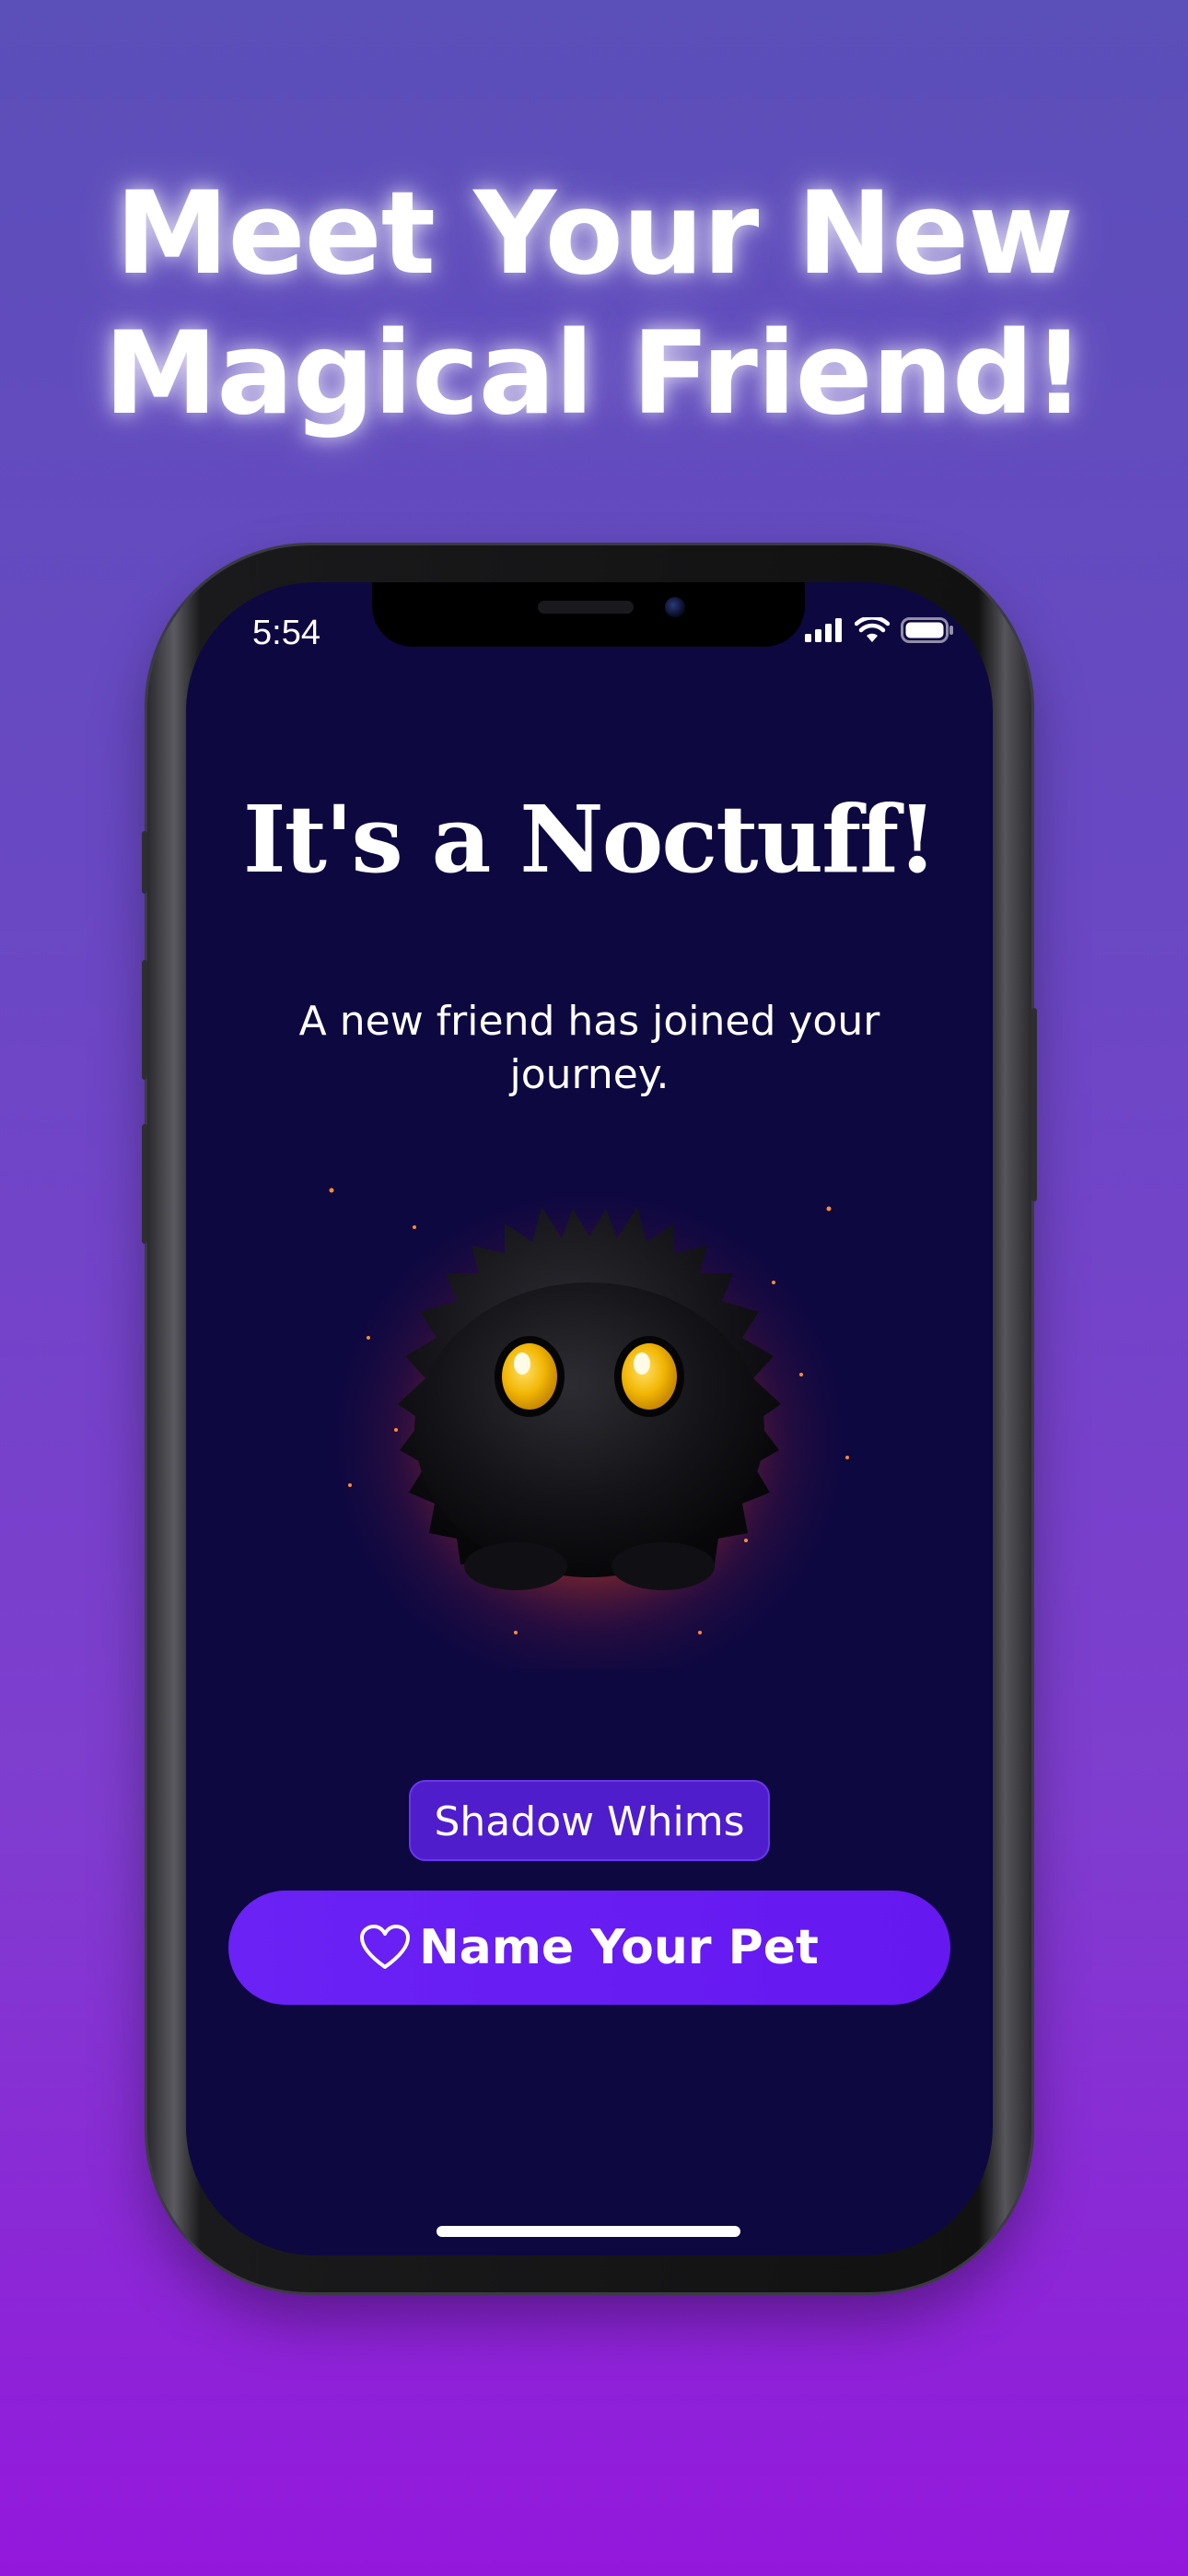 This screenshot has height=2576, width=1188. I want to click on name-your-pet-button: Name Your Pet, so click(589, 1948).